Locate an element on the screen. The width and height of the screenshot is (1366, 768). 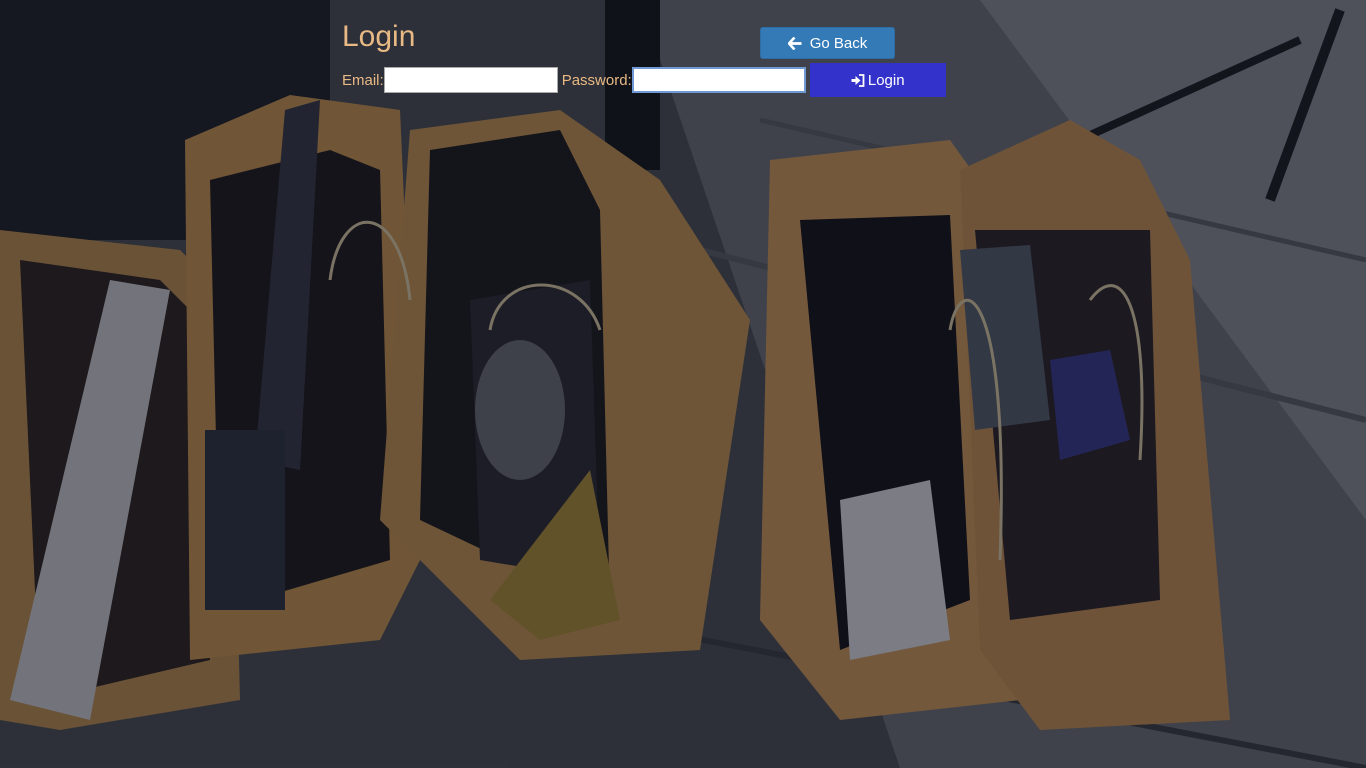
arrow-left-icon is located at coordinates (794, 43).